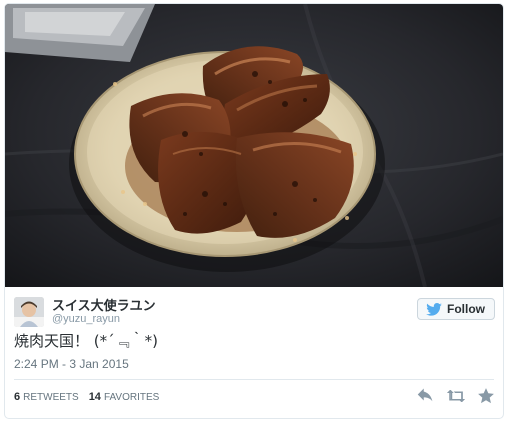 This screenshot has width=509, height=424. I want to click on twitter-bird-icon, so click(434, 309).